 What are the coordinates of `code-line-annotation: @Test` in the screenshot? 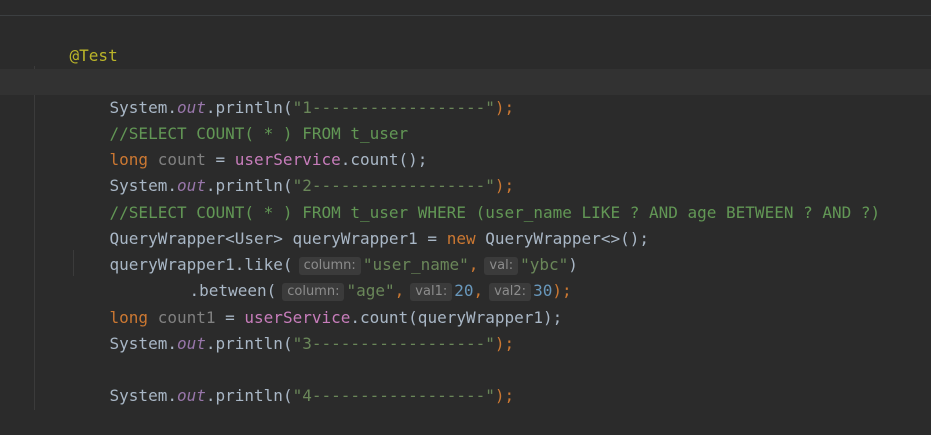 It's located at (74, 41).